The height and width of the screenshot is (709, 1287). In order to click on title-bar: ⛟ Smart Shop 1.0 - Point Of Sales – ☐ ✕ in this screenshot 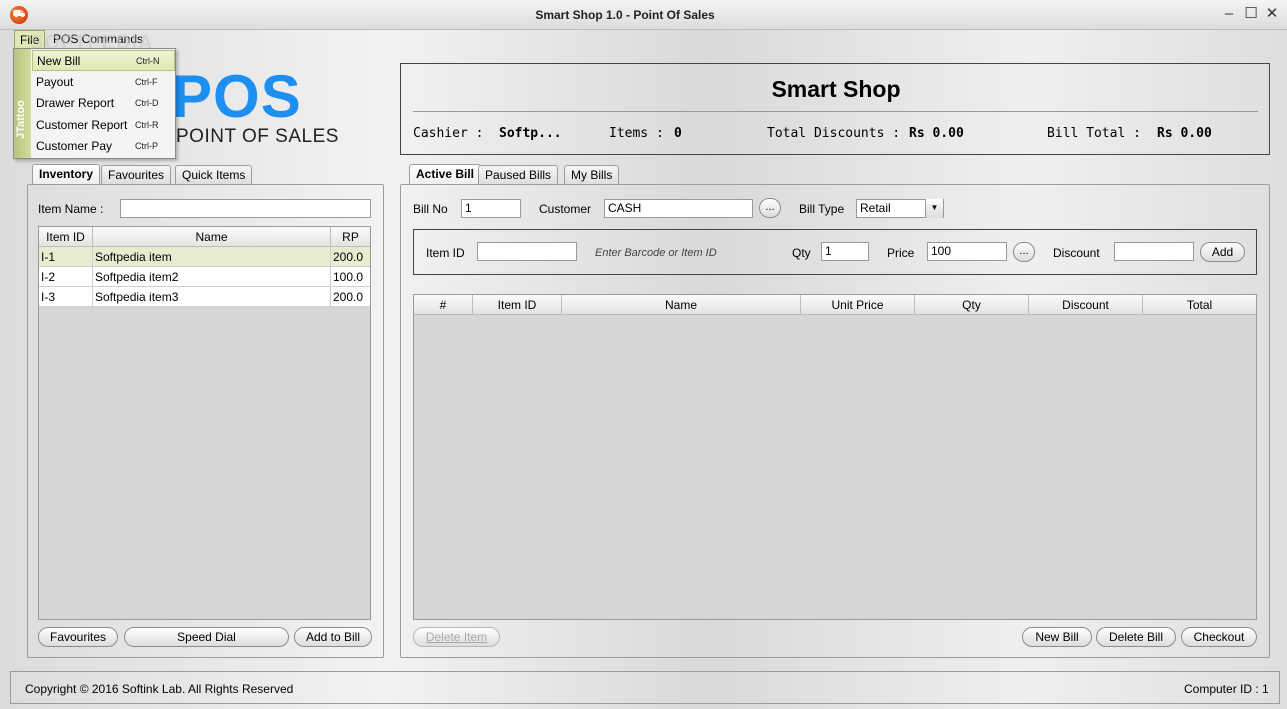, I will do `click(643, 15)`.